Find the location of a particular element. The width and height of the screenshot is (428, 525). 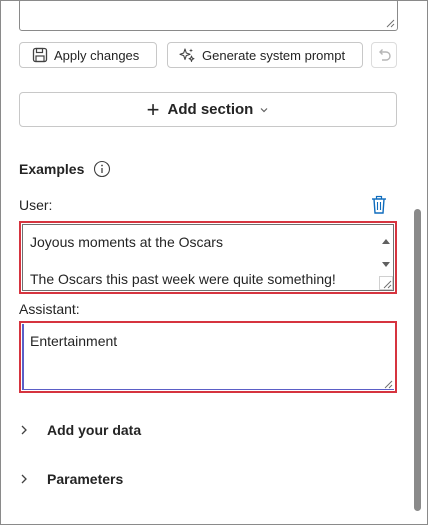

generate-system-prompt-button: Generate system prompt is located at coordinates (265, 55).